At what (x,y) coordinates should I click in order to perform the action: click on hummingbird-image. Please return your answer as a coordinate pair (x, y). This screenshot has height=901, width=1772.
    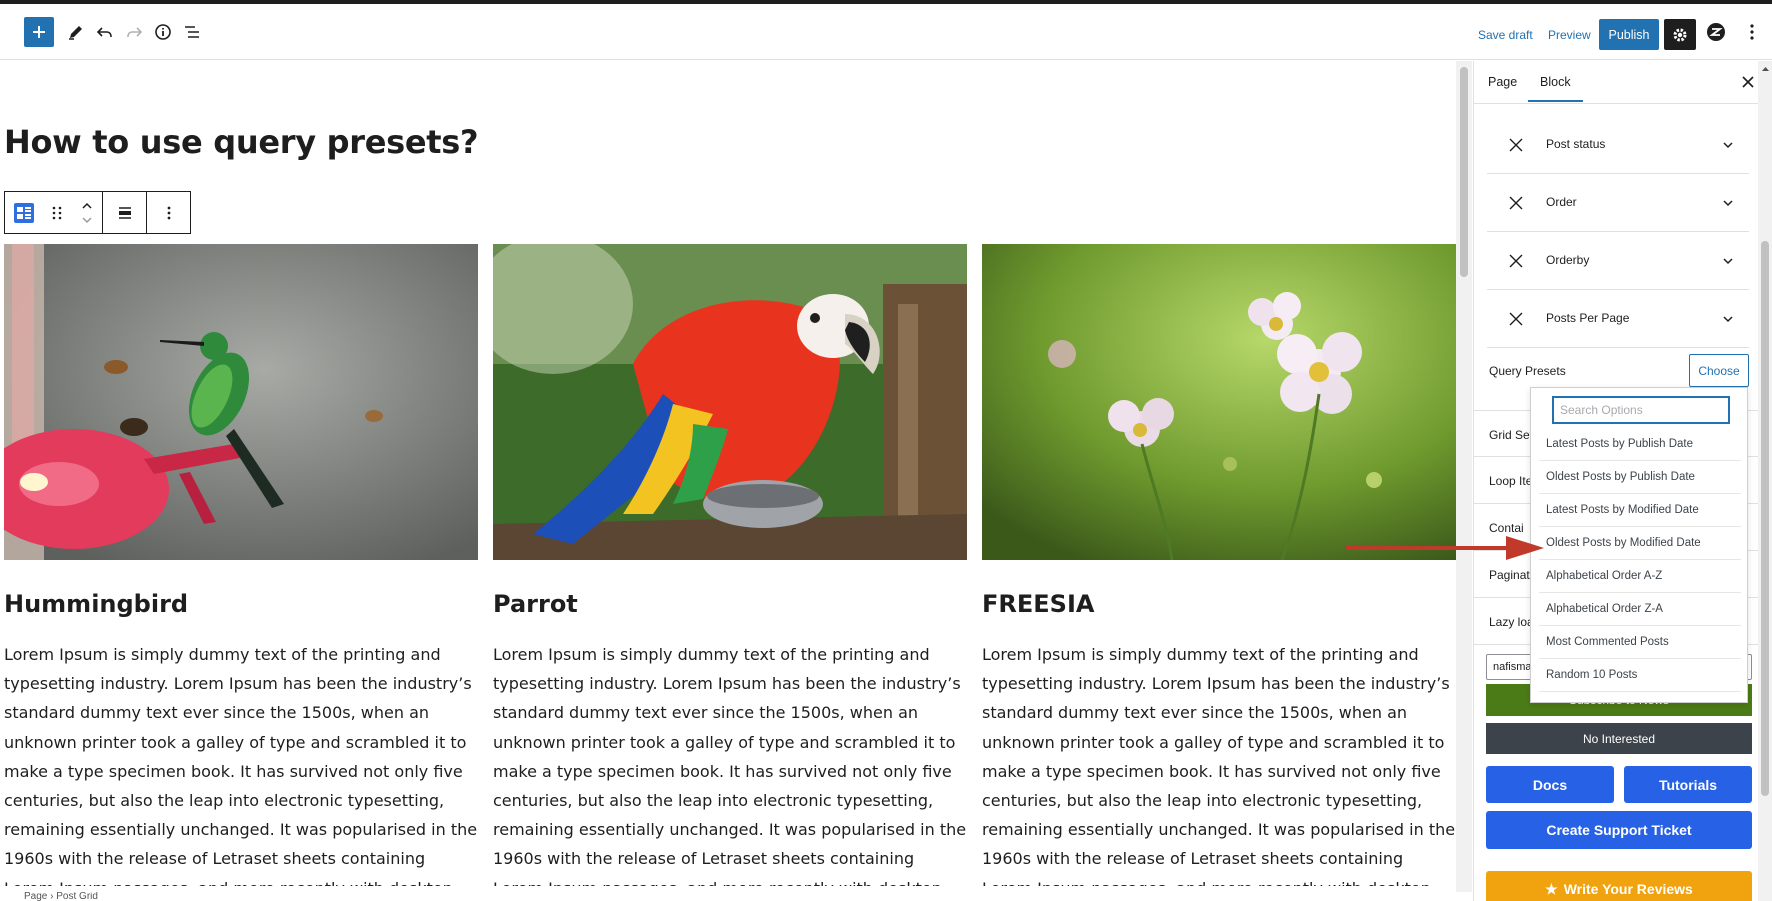
    Looking at the image, I should click on (241, 402).